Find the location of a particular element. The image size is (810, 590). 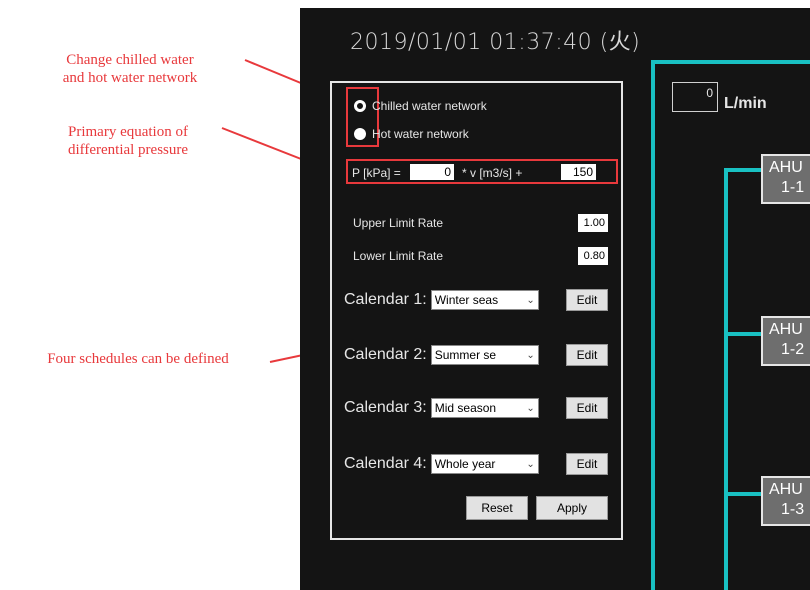

upper-limit-input: 1.00 is located at coordinates (593, 223).